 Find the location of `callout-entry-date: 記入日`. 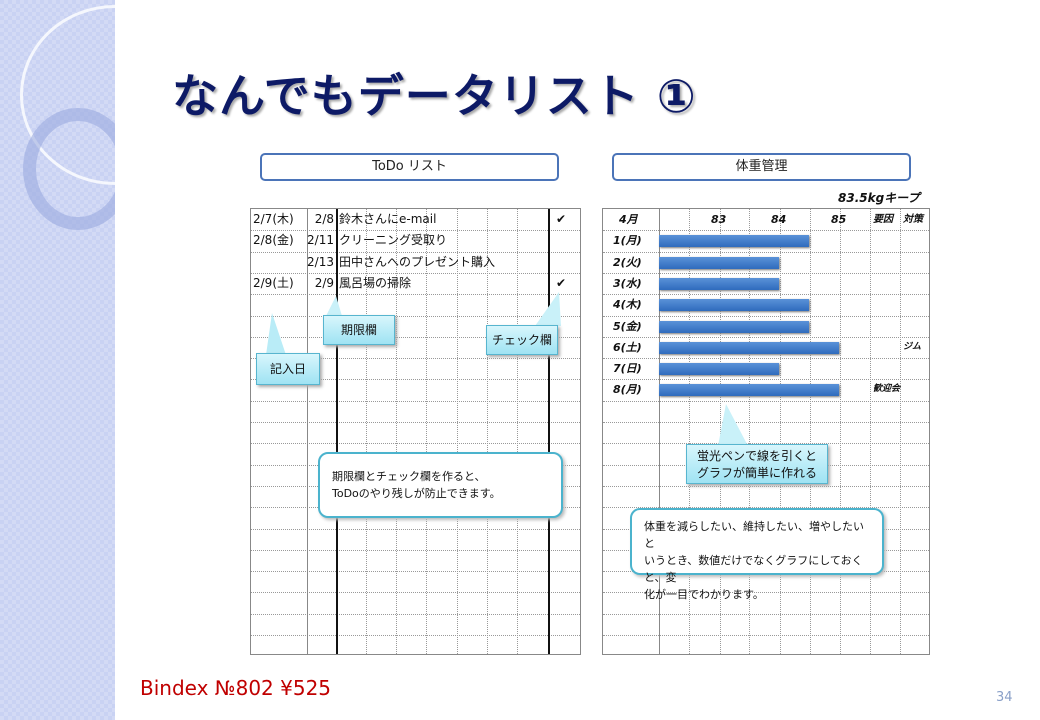

callout-entry-date: 記入日 is located at coordinates (288, 369).